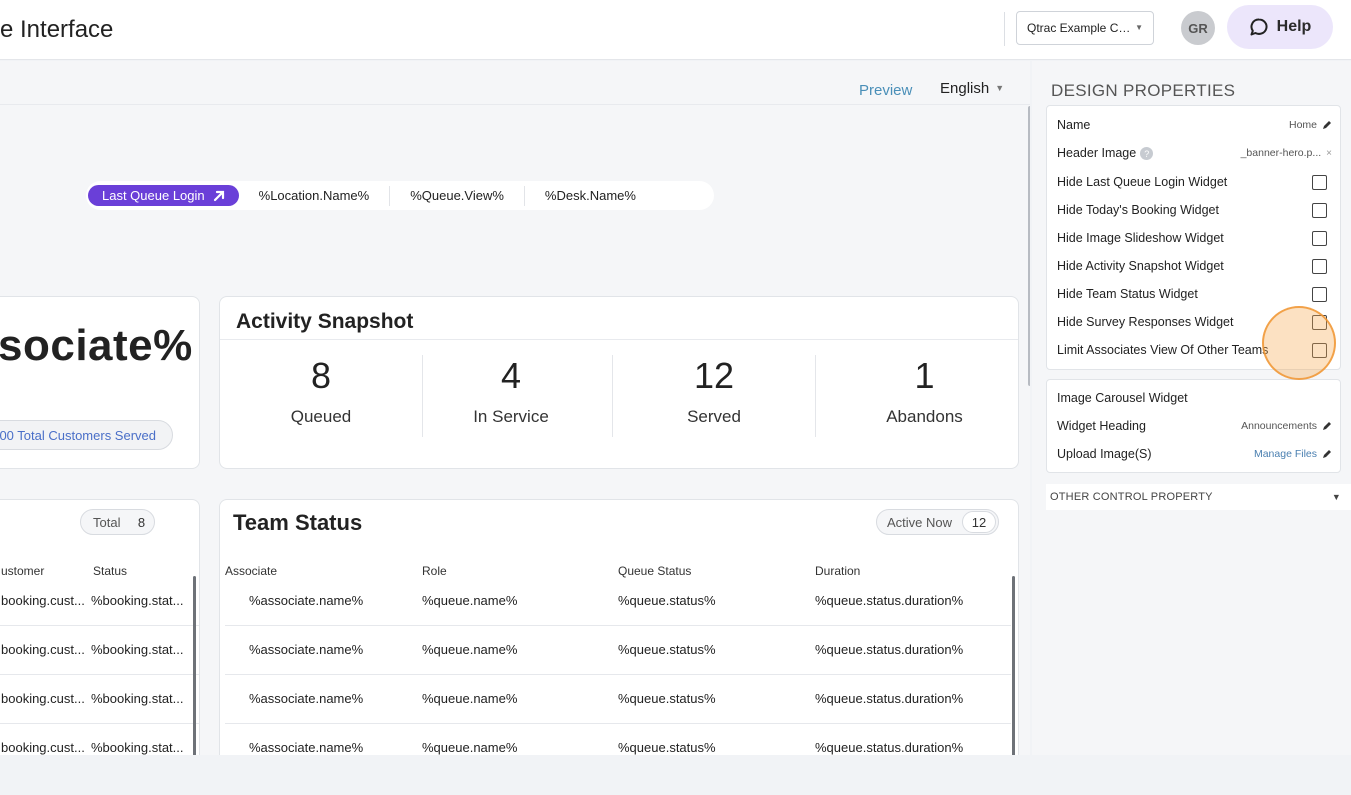 The width and height of the screenshot is (1351, 795). Describe the element at coordinates (1104, 454) in the screenshot. I see `property-label: Upload Image(S)` at that location.